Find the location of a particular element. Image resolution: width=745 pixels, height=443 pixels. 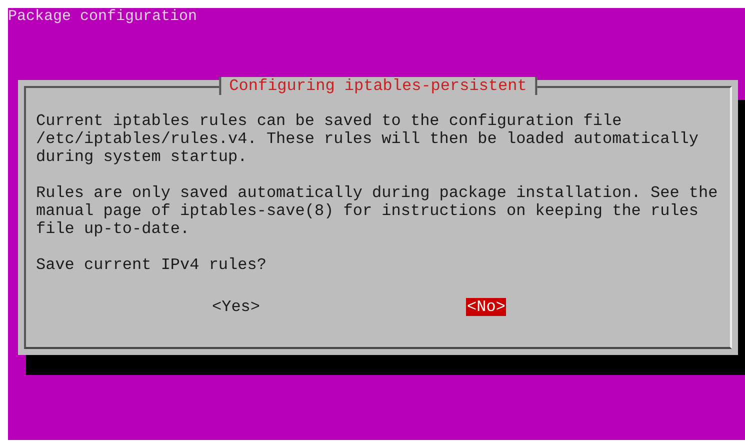

dialog-text: Rules are only saved automatically during package installation. See the manual page of iptables-save(8) for instructions on keeping the rules file up-to-date. is located at coordinates (377, 211).